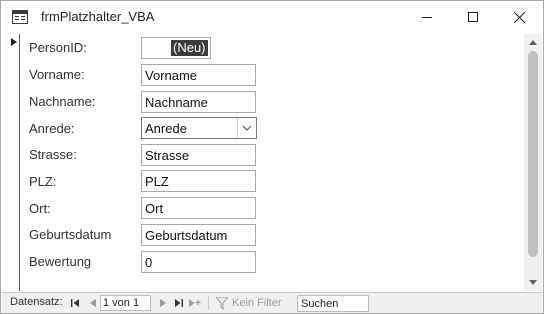 The width and height of the screenshot is (544, 314). I want to click on next-record-icon, so click(163, 303).